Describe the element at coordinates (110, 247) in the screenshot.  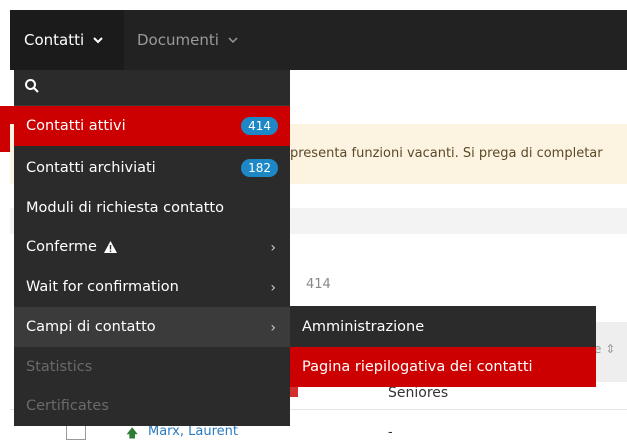
I see `warning-icon` at that location.